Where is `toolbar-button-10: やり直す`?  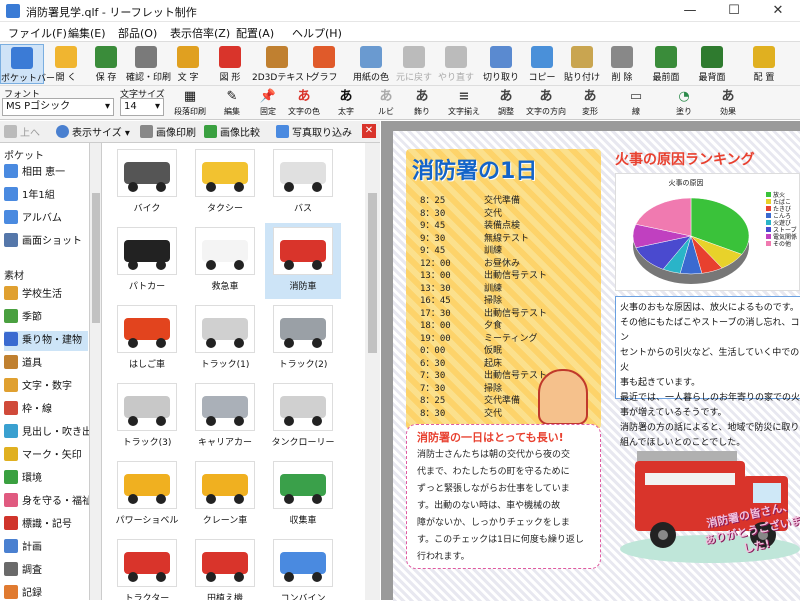 toolbar-button-10: やり直す is located at coordinates (456, 64).